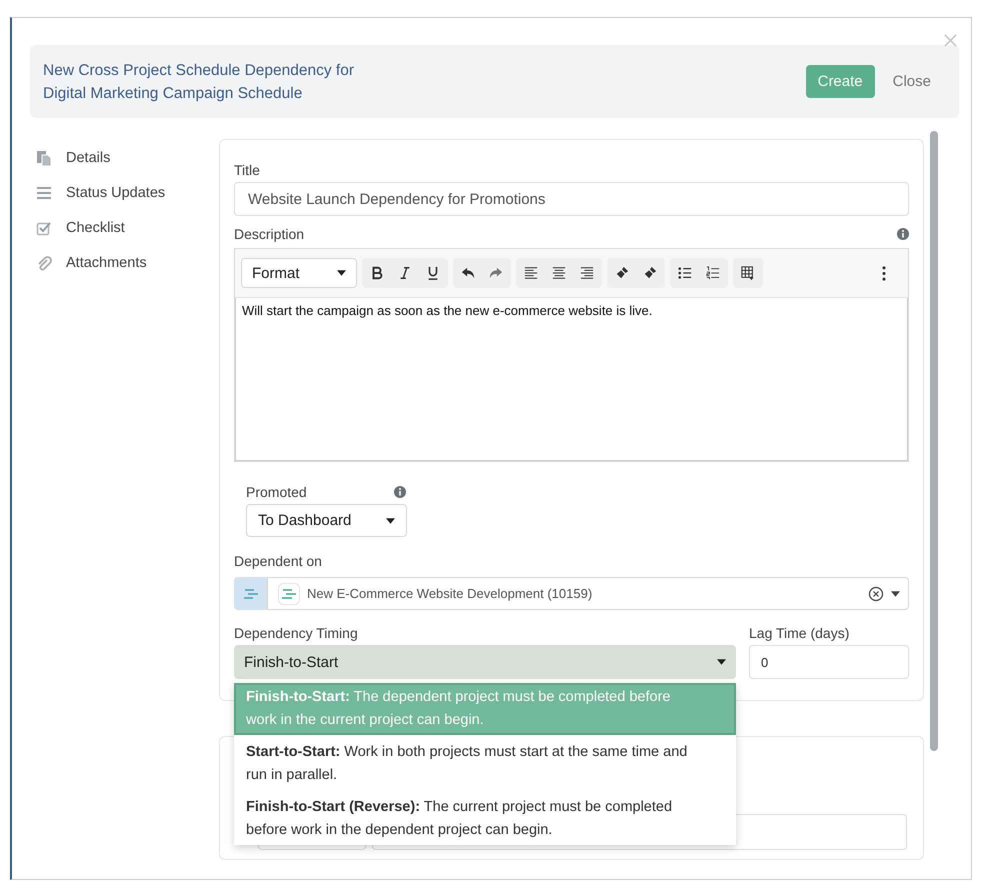 This screenshot has height=896, width=990. What do you see at coordinates (447, 310) in the screenshot?
I see `description-text: Will start the campaign as soon as the new e-commerce website is live.` at bounding box center [447, 310].